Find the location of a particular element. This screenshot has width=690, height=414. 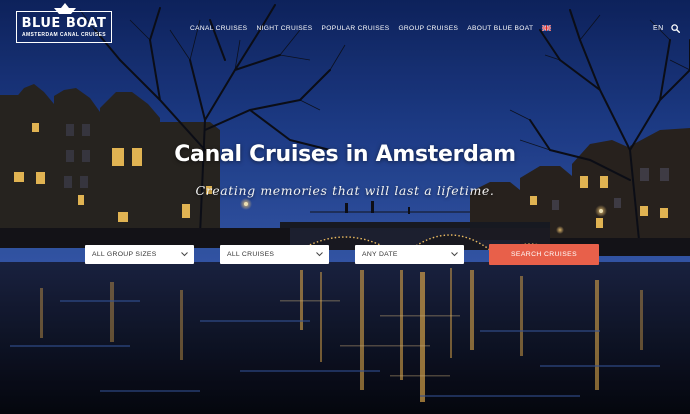

nav-night-cruises: NIGHT CRUISES is located at coordinates (284, 28).